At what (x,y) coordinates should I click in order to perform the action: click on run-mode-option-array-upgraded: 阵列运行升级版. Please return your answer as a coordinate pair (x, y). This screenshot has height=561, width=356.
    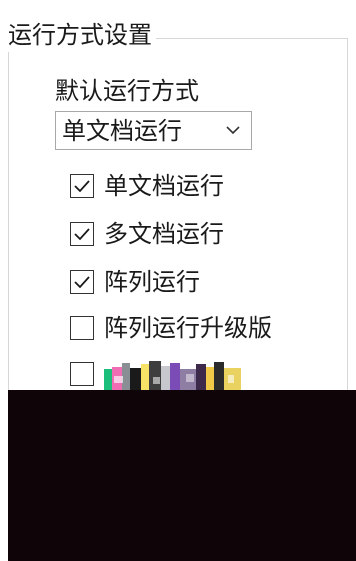
    Looking at the image, I should click on (205, 329).